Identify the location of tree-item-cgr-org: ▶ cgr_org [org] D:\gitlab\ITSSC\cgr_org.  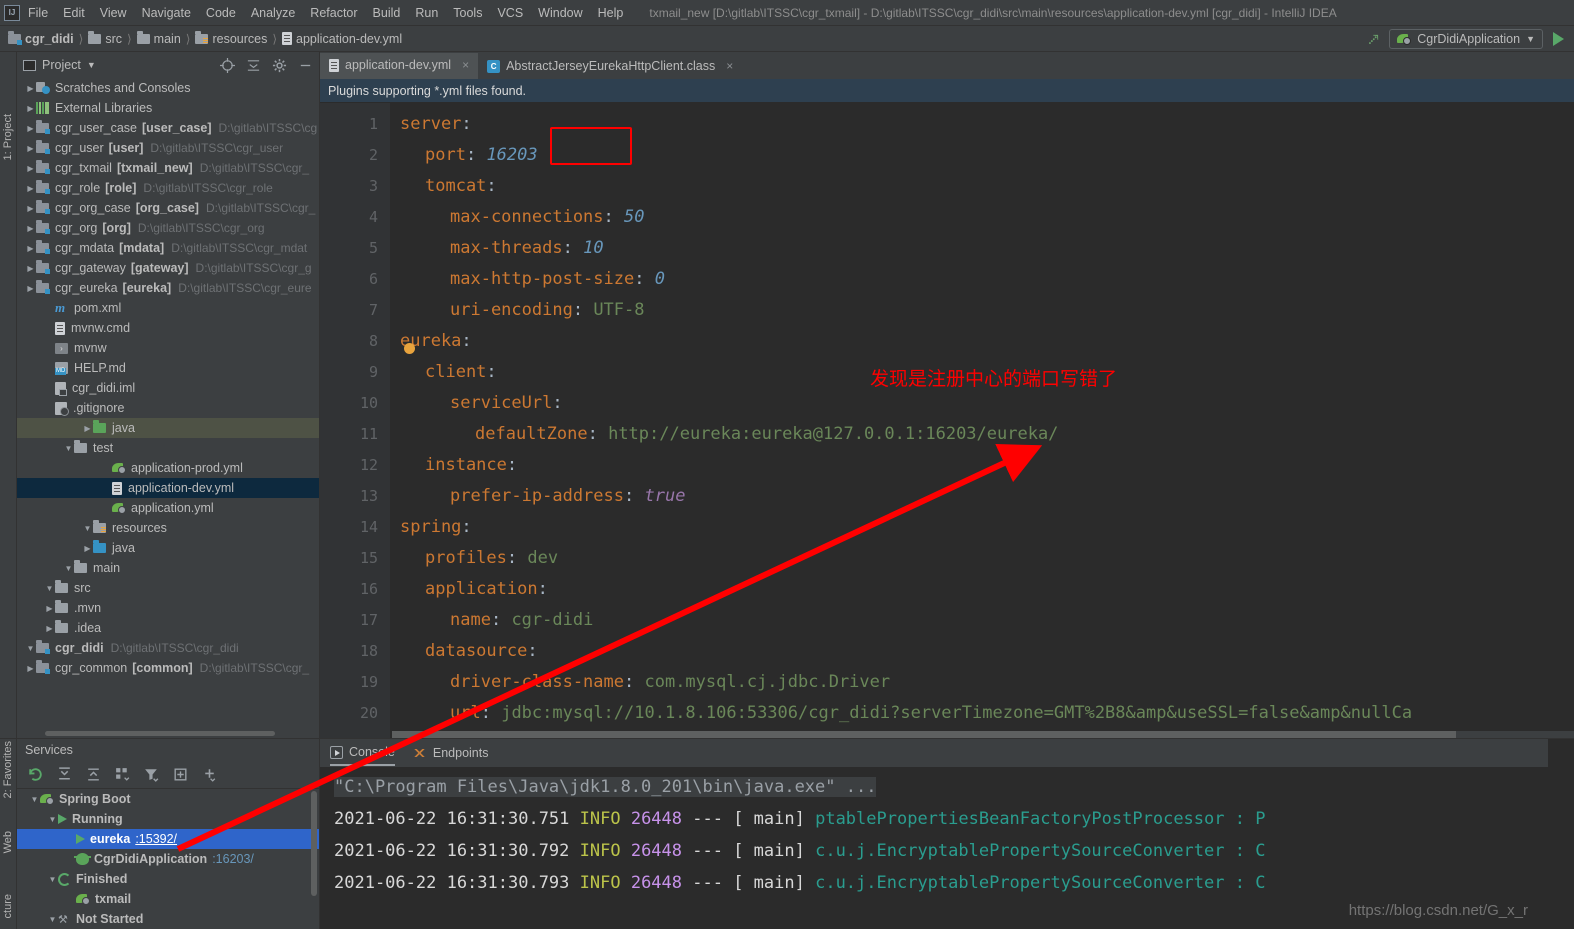
(168, 228).